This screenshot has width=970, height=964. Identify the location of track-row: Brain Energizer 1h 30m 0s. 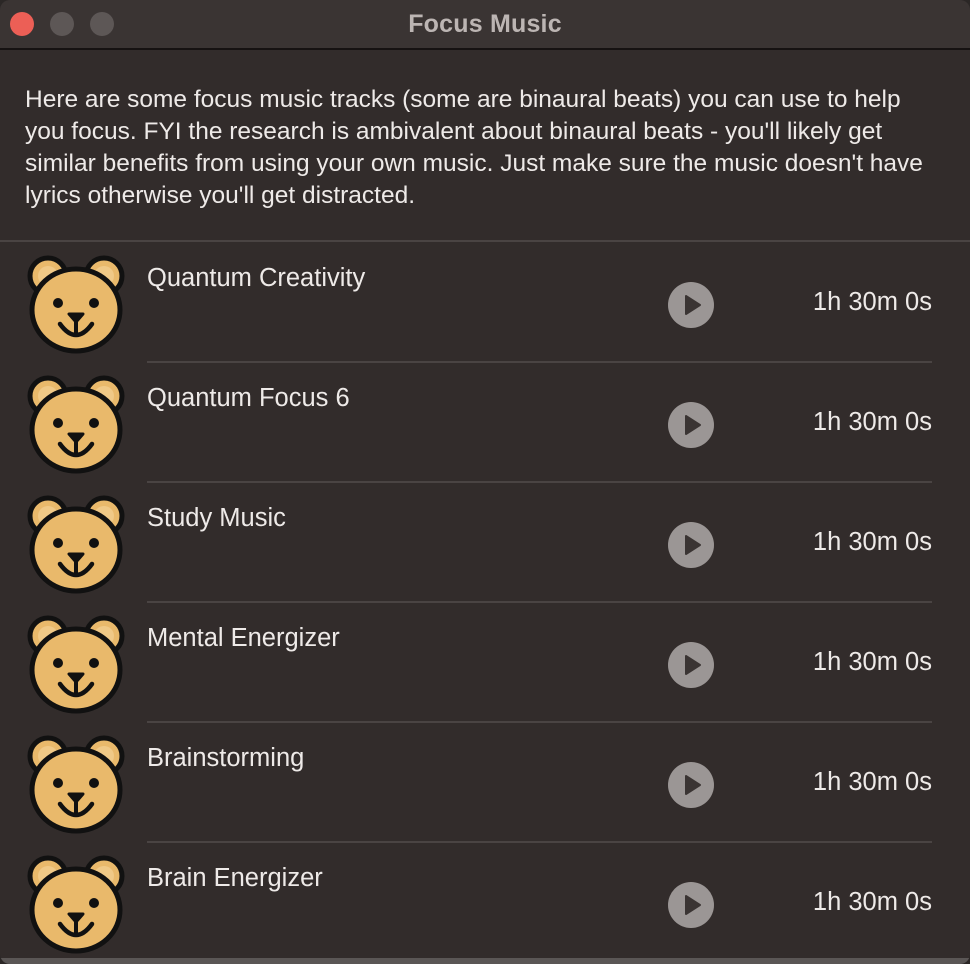
(485, 902).